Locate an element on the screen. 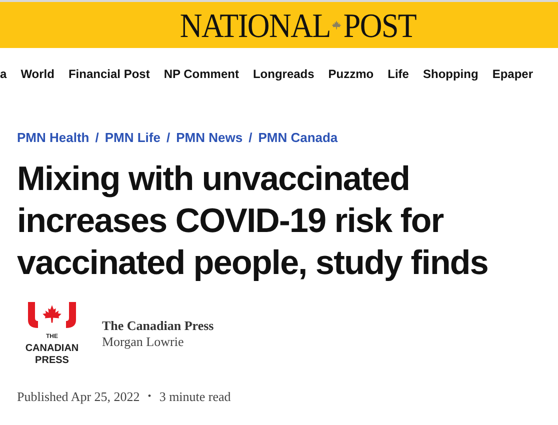  maple-leaf-brackets-icon is located at coordinates (52, 315).